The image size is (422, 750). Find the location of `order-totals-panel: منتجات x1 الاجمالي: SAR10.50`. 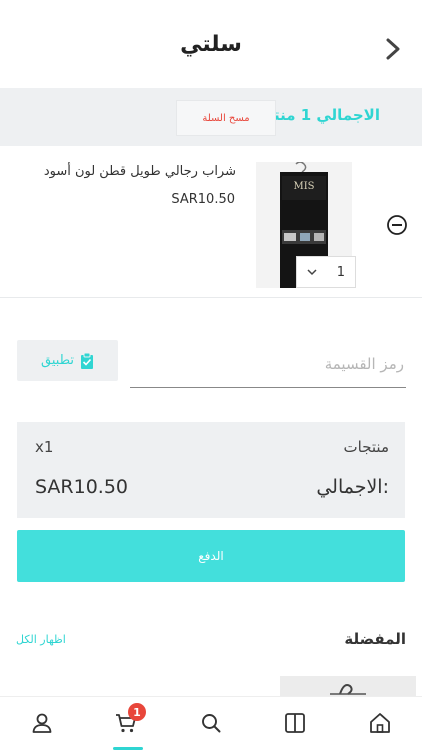

order-totals-panel: منتجات x1 الاجمالي: SAR10.50 is located at coordinates (211, 470).